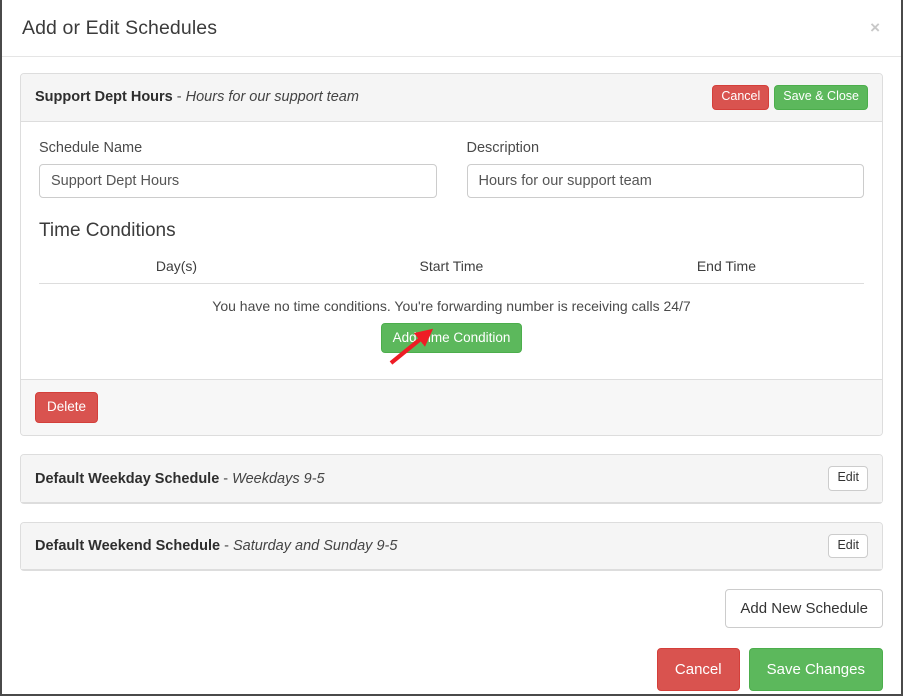 Image resolution: width=903 pixels, height=696 pixels. What do you see at coordinates (107, 230) in the screenshot?
I see `time-conditions-heading: Time Conditions` at bounding box center [107, 230].